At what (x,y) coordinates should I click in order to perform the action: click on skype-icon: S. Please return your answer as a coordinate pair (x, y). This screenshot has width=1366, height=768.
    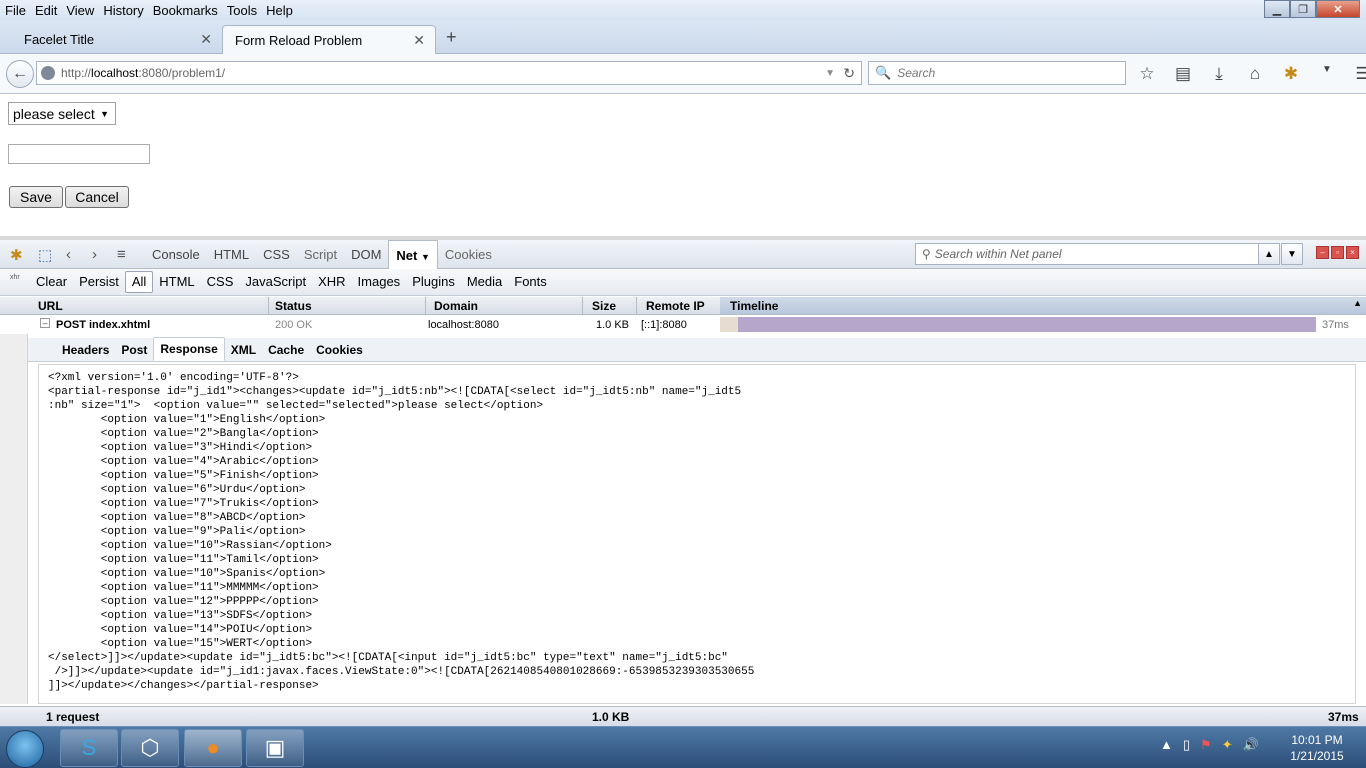
    Looking at the image, I should click on (89, 748).